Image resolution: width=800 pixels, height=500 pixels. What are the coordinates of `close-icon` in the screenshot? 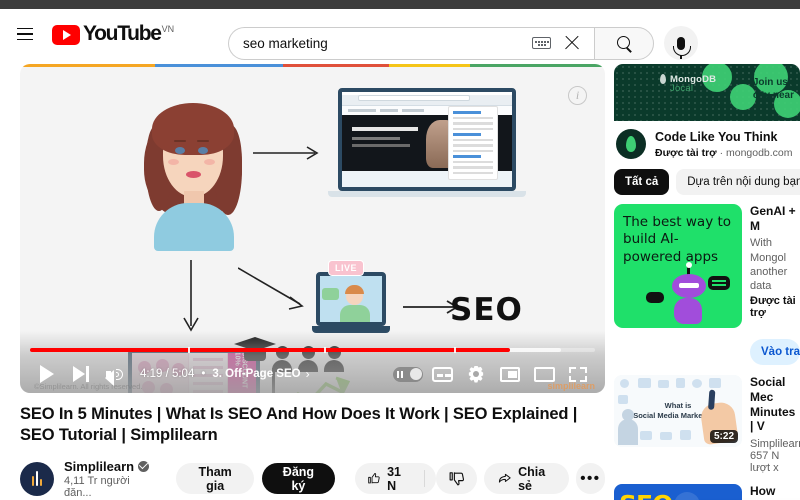 It's located at (572, 43).